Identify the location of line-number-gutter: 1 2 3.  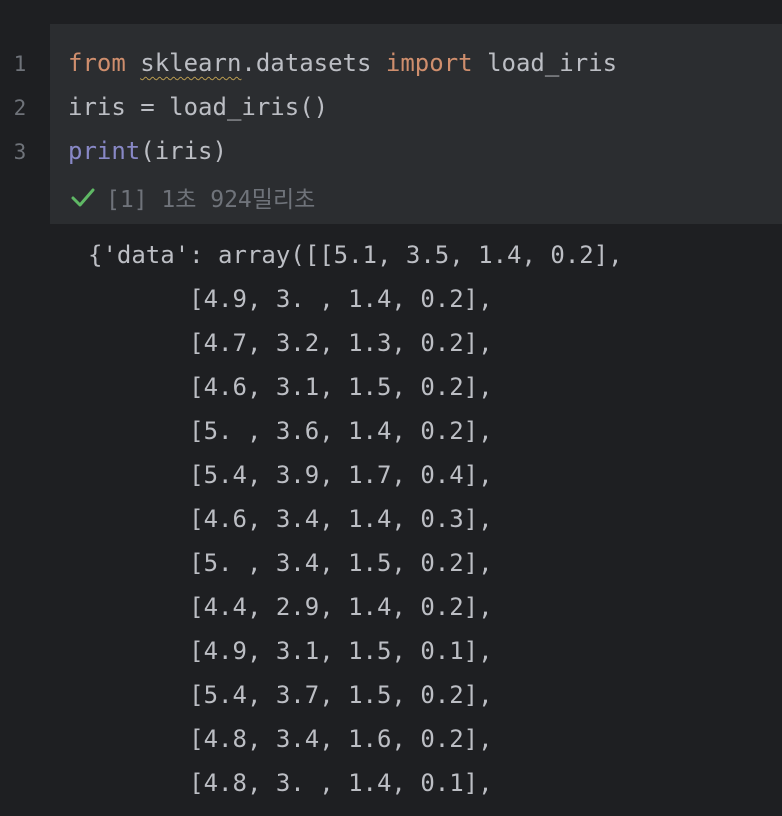
(25, 124).